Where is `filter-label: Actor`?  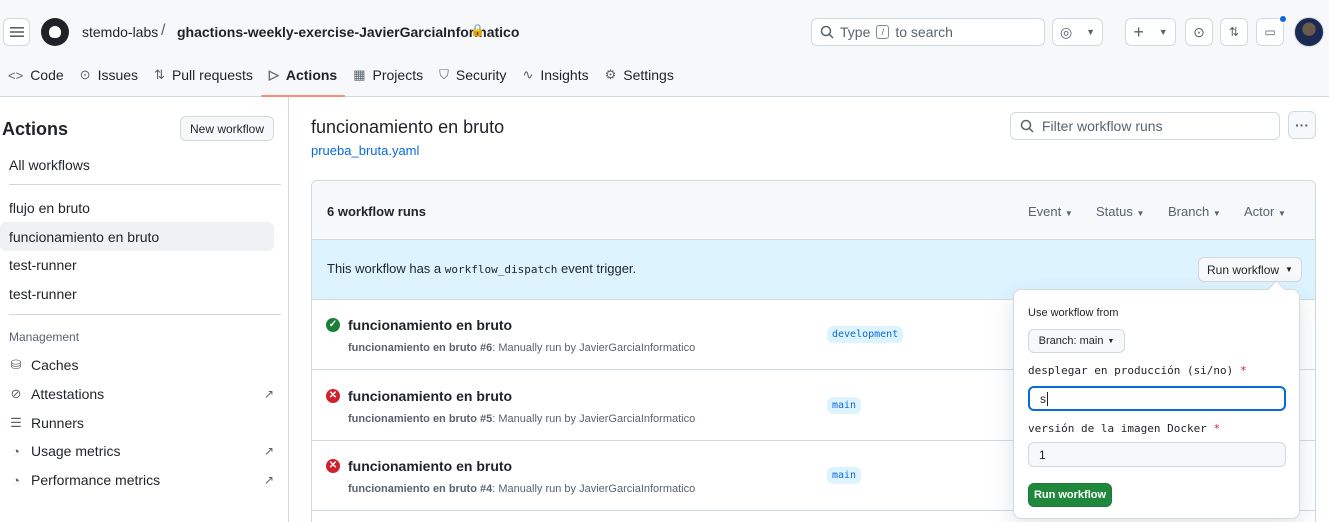
filter-label: Actor is located at coordinates (1259, 211).